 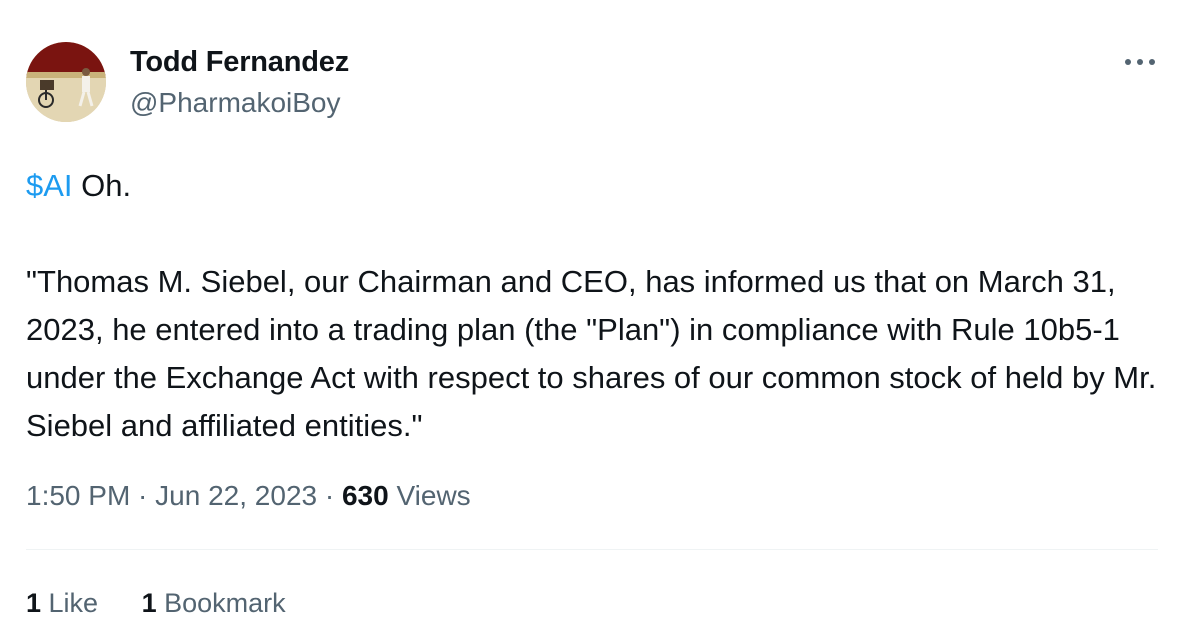 What do you see at coordinates (221, 603) in the screenshot?
I see `bookmarks-label: Bookmark` at bounding box center [221, 603].